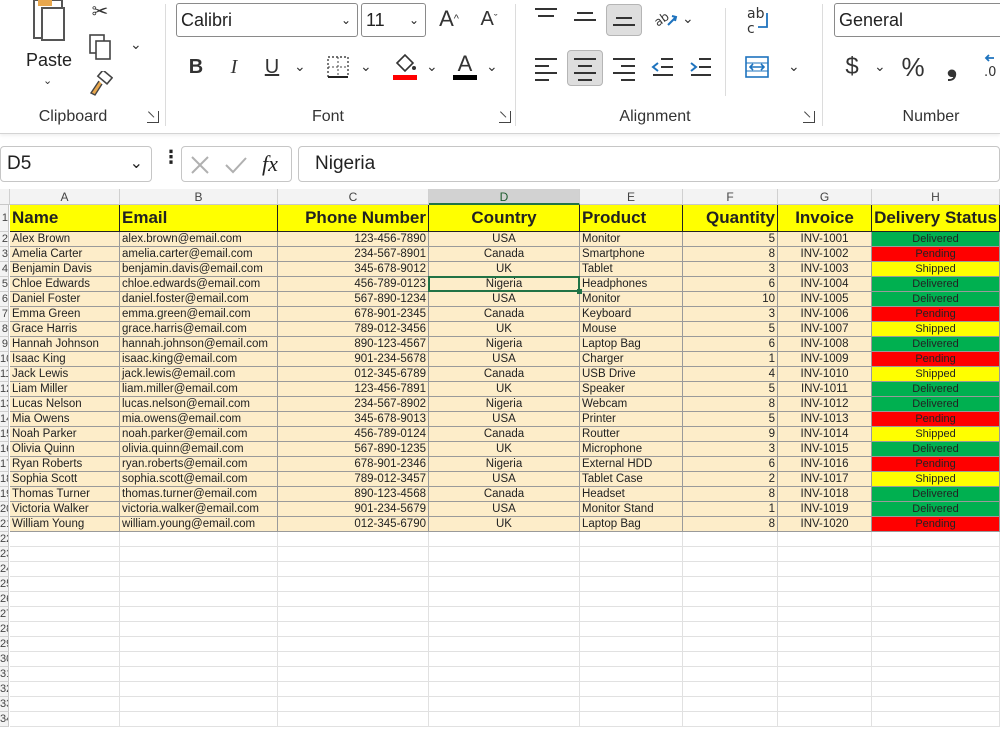  Describe the element at coordinates (825, 239) in the screenshot. I see `table-cell: INV-1001` at that location.